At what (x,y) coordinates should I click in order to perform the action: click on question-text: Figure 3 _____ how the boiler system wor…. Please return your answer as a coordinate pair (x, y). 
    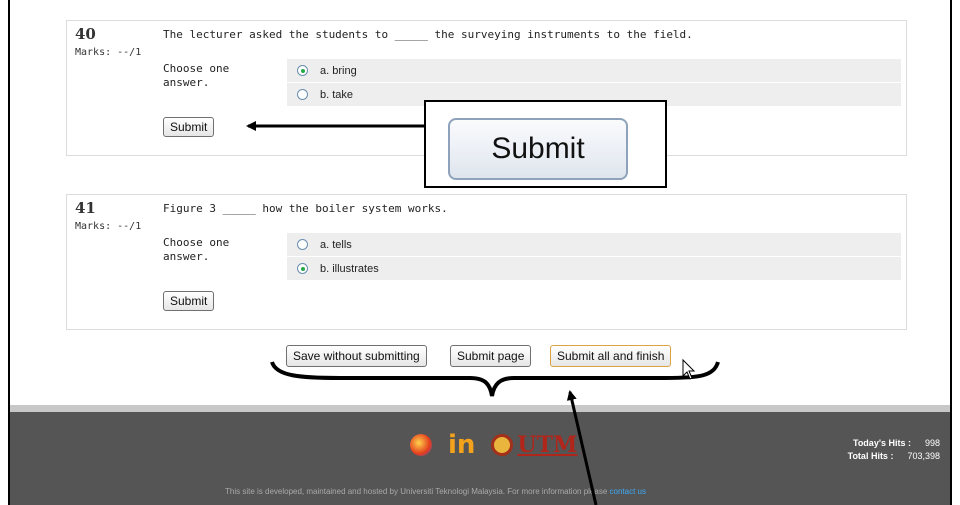
    Looking at the image, I should click on (305, 208).